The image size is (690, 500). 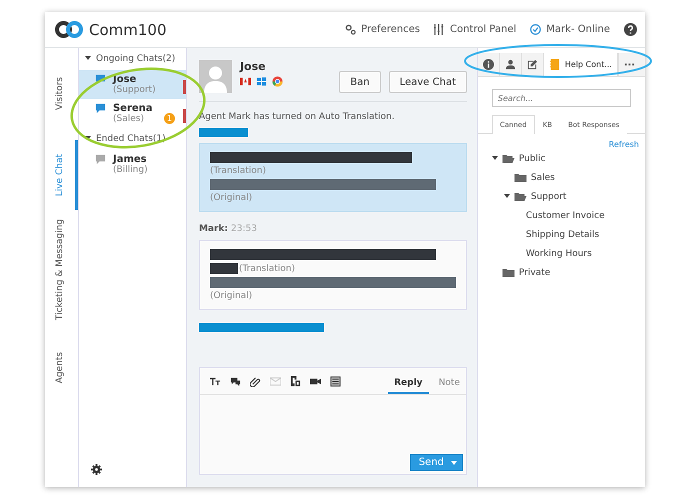 I want to click on department: (Billing), so click(x=130, y=170).